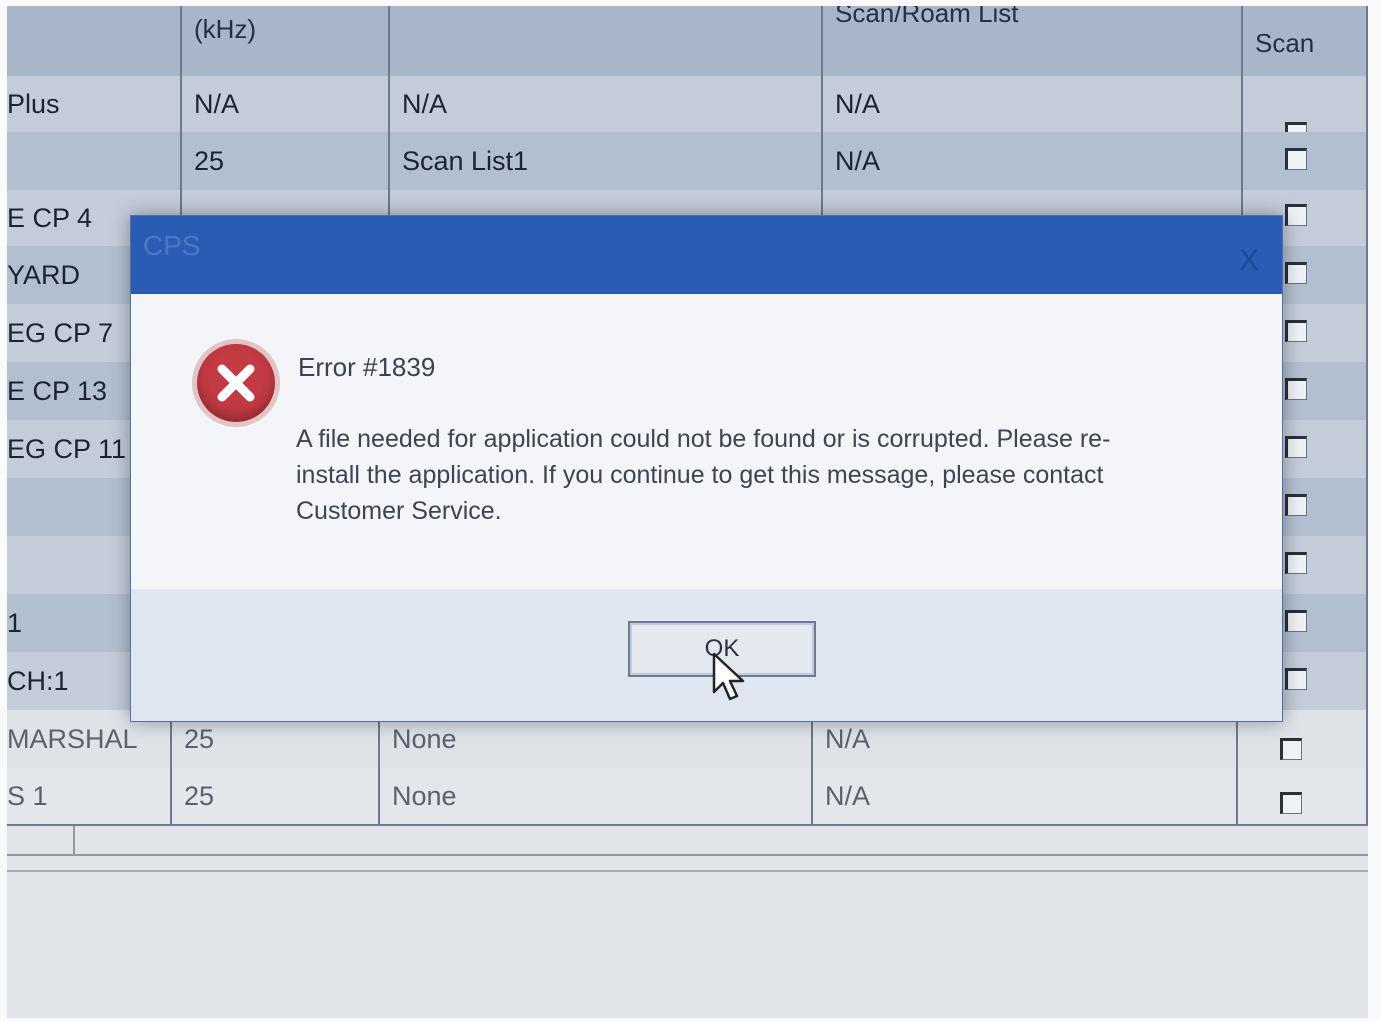 Image resolution: width=1381 pixels, height=1021 pixels. Describe the element at coordinates (286, 41) in the screenshot. I see `header-cell-bandwidth: (kHz)` at that location.